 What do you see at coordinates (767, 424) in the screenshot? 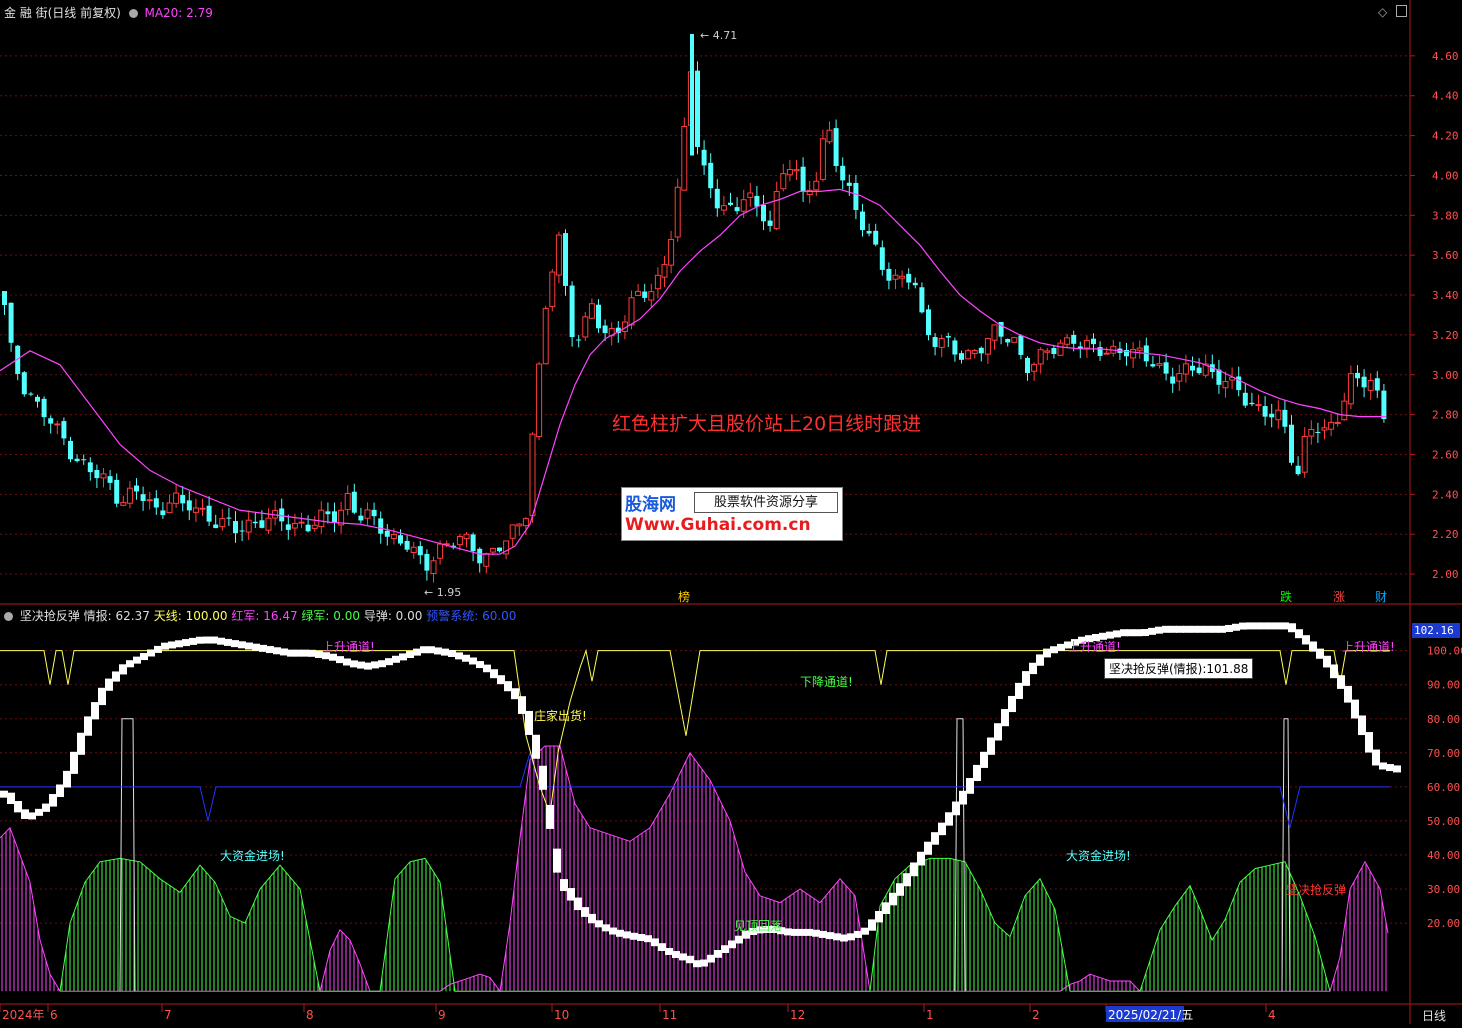
I see `strategy-annotation: 红色柱扩大且股价站上20日线时跟进` at bounding box center [767, 424].